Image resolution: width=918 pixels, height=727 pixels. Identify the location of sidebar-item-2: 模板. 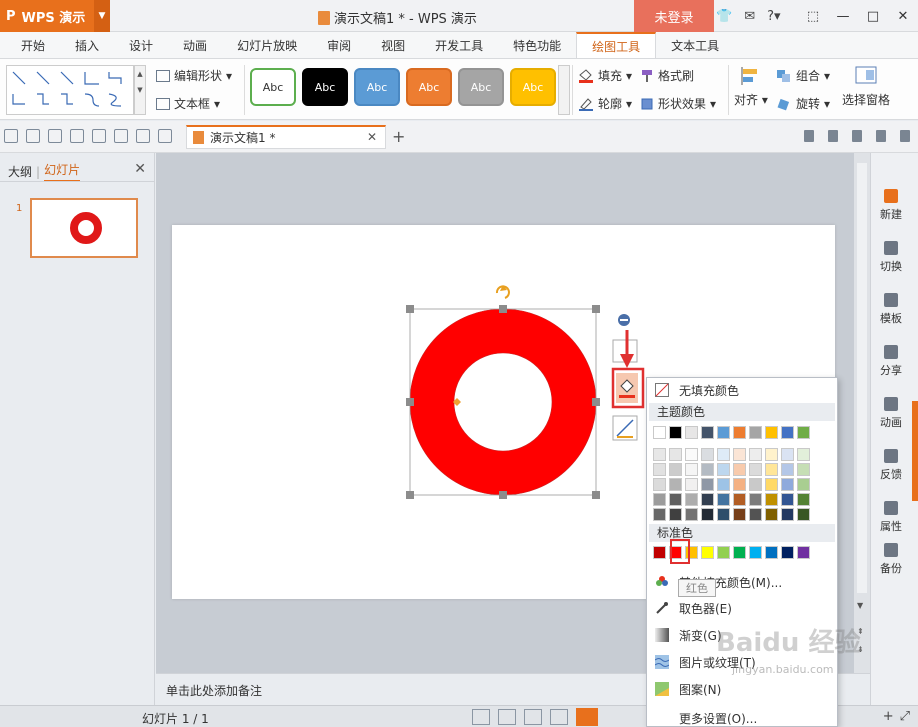
(891, 309).